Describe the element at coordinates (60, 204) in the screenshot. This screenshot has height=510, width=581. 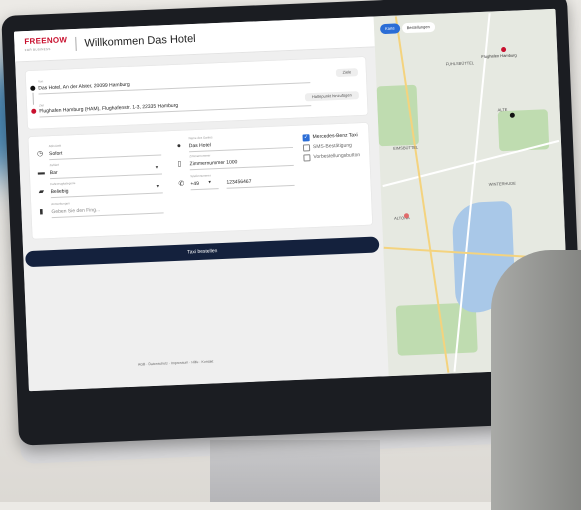
I see `notes-label: Anmerkungen` at that location.